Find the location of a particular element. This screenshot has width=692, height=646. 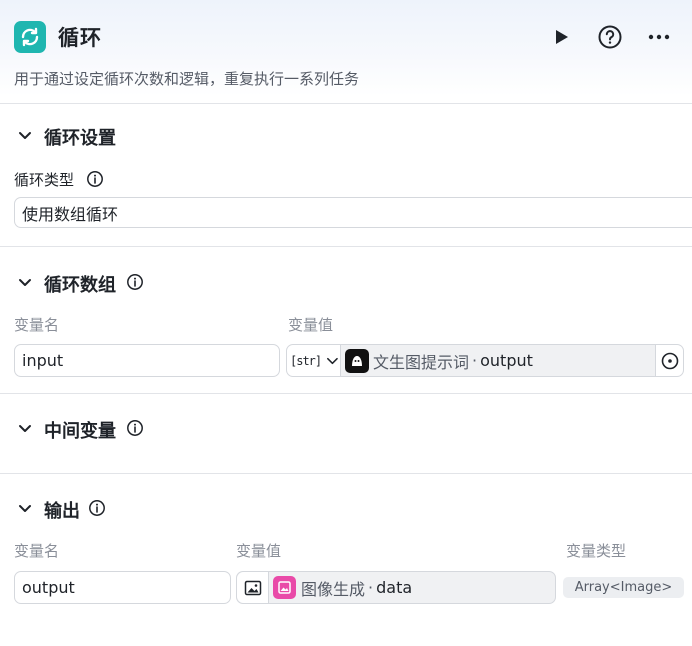

prompt-node-icon is located at coordinates (357, 360).